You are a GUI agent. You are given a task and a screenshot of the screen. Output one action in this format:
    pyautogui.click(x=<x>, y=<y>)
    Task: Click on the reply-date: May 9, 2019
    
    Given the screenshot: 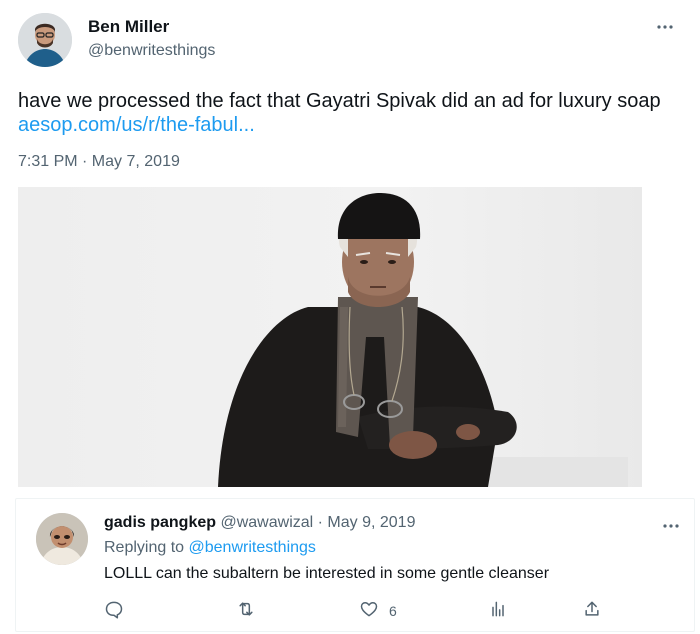 What is the action you would take?
    pyautogui.click(x=371, y=522)
    